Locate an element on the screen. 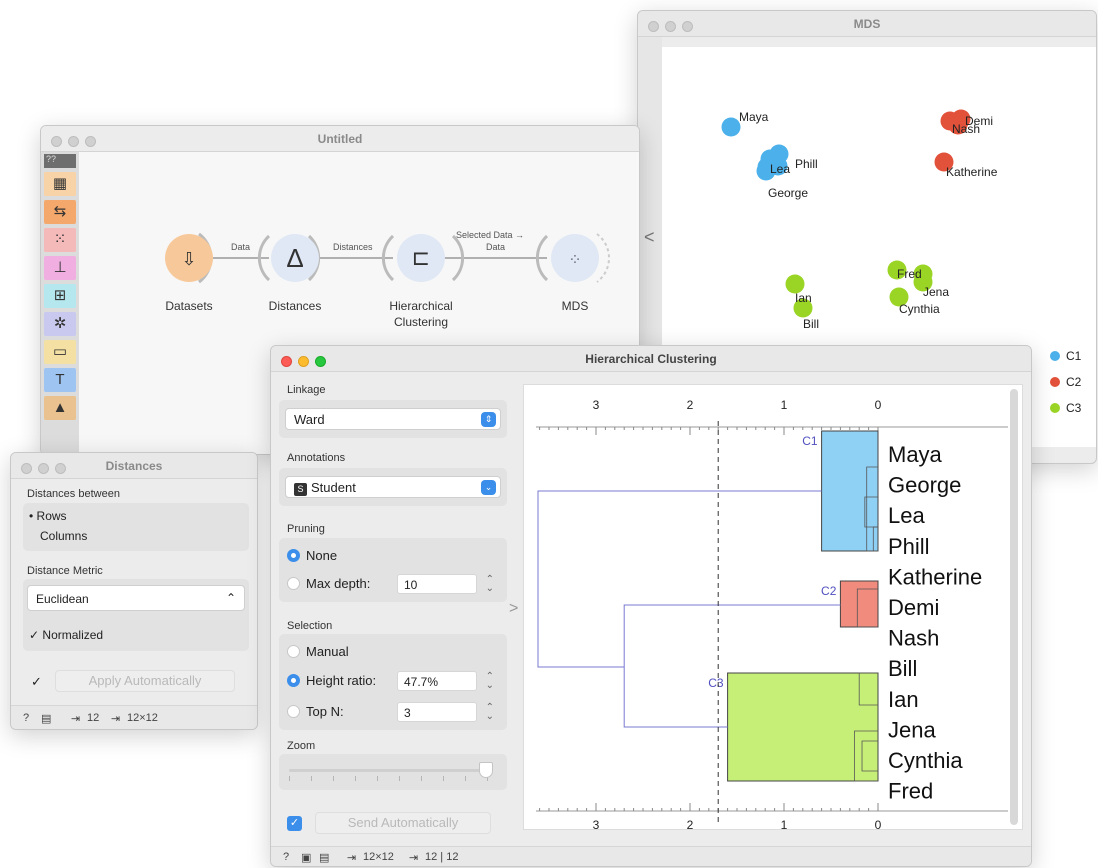 This screenshot has width=1098, height=868. top-n-spinbox: 3 ⌃ ⌄ is located at coordinates (445, 712).